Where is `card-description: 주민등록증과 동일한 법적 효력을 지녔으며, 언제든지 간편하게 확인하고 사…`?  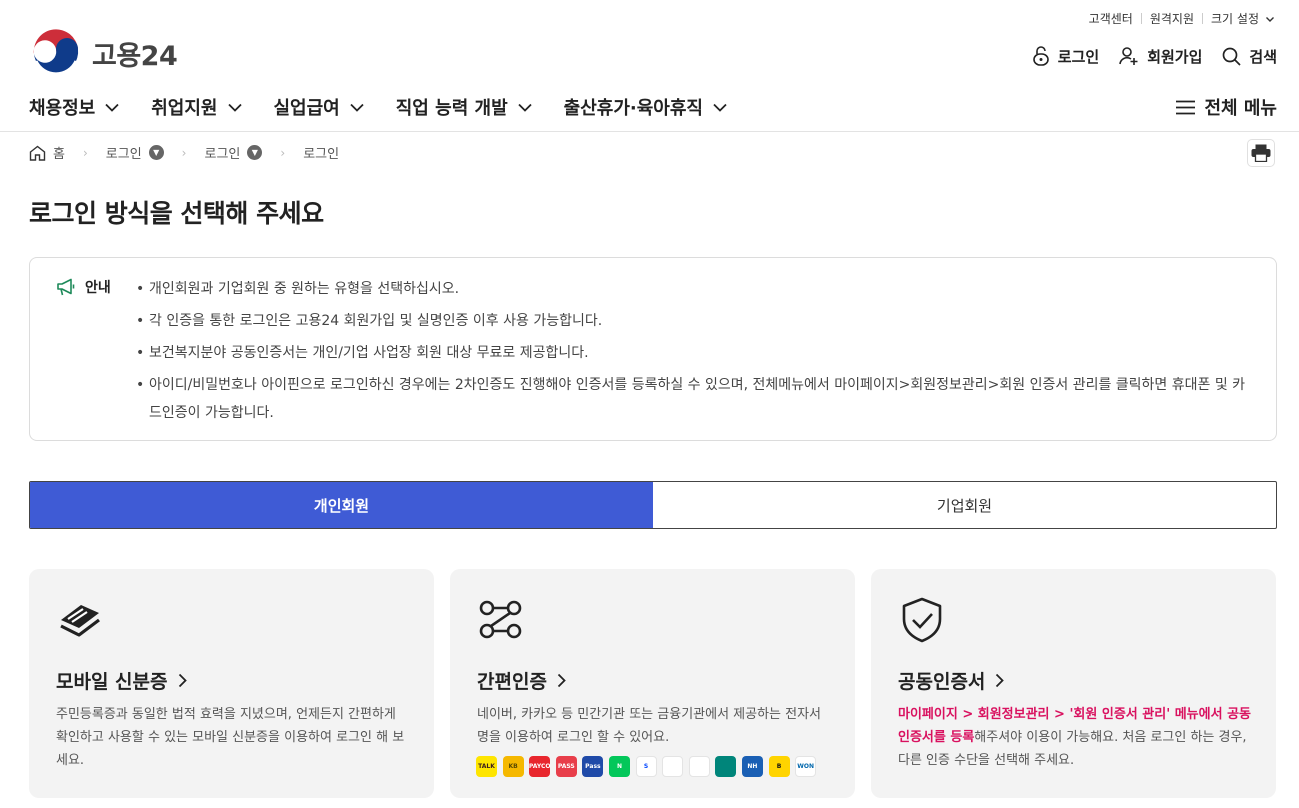
card-description: 주민등록증과 동일한 법적 효력을 지녔으며, 언제든지 간편하게 확인하고 사… is located at coordinates (230, 737).